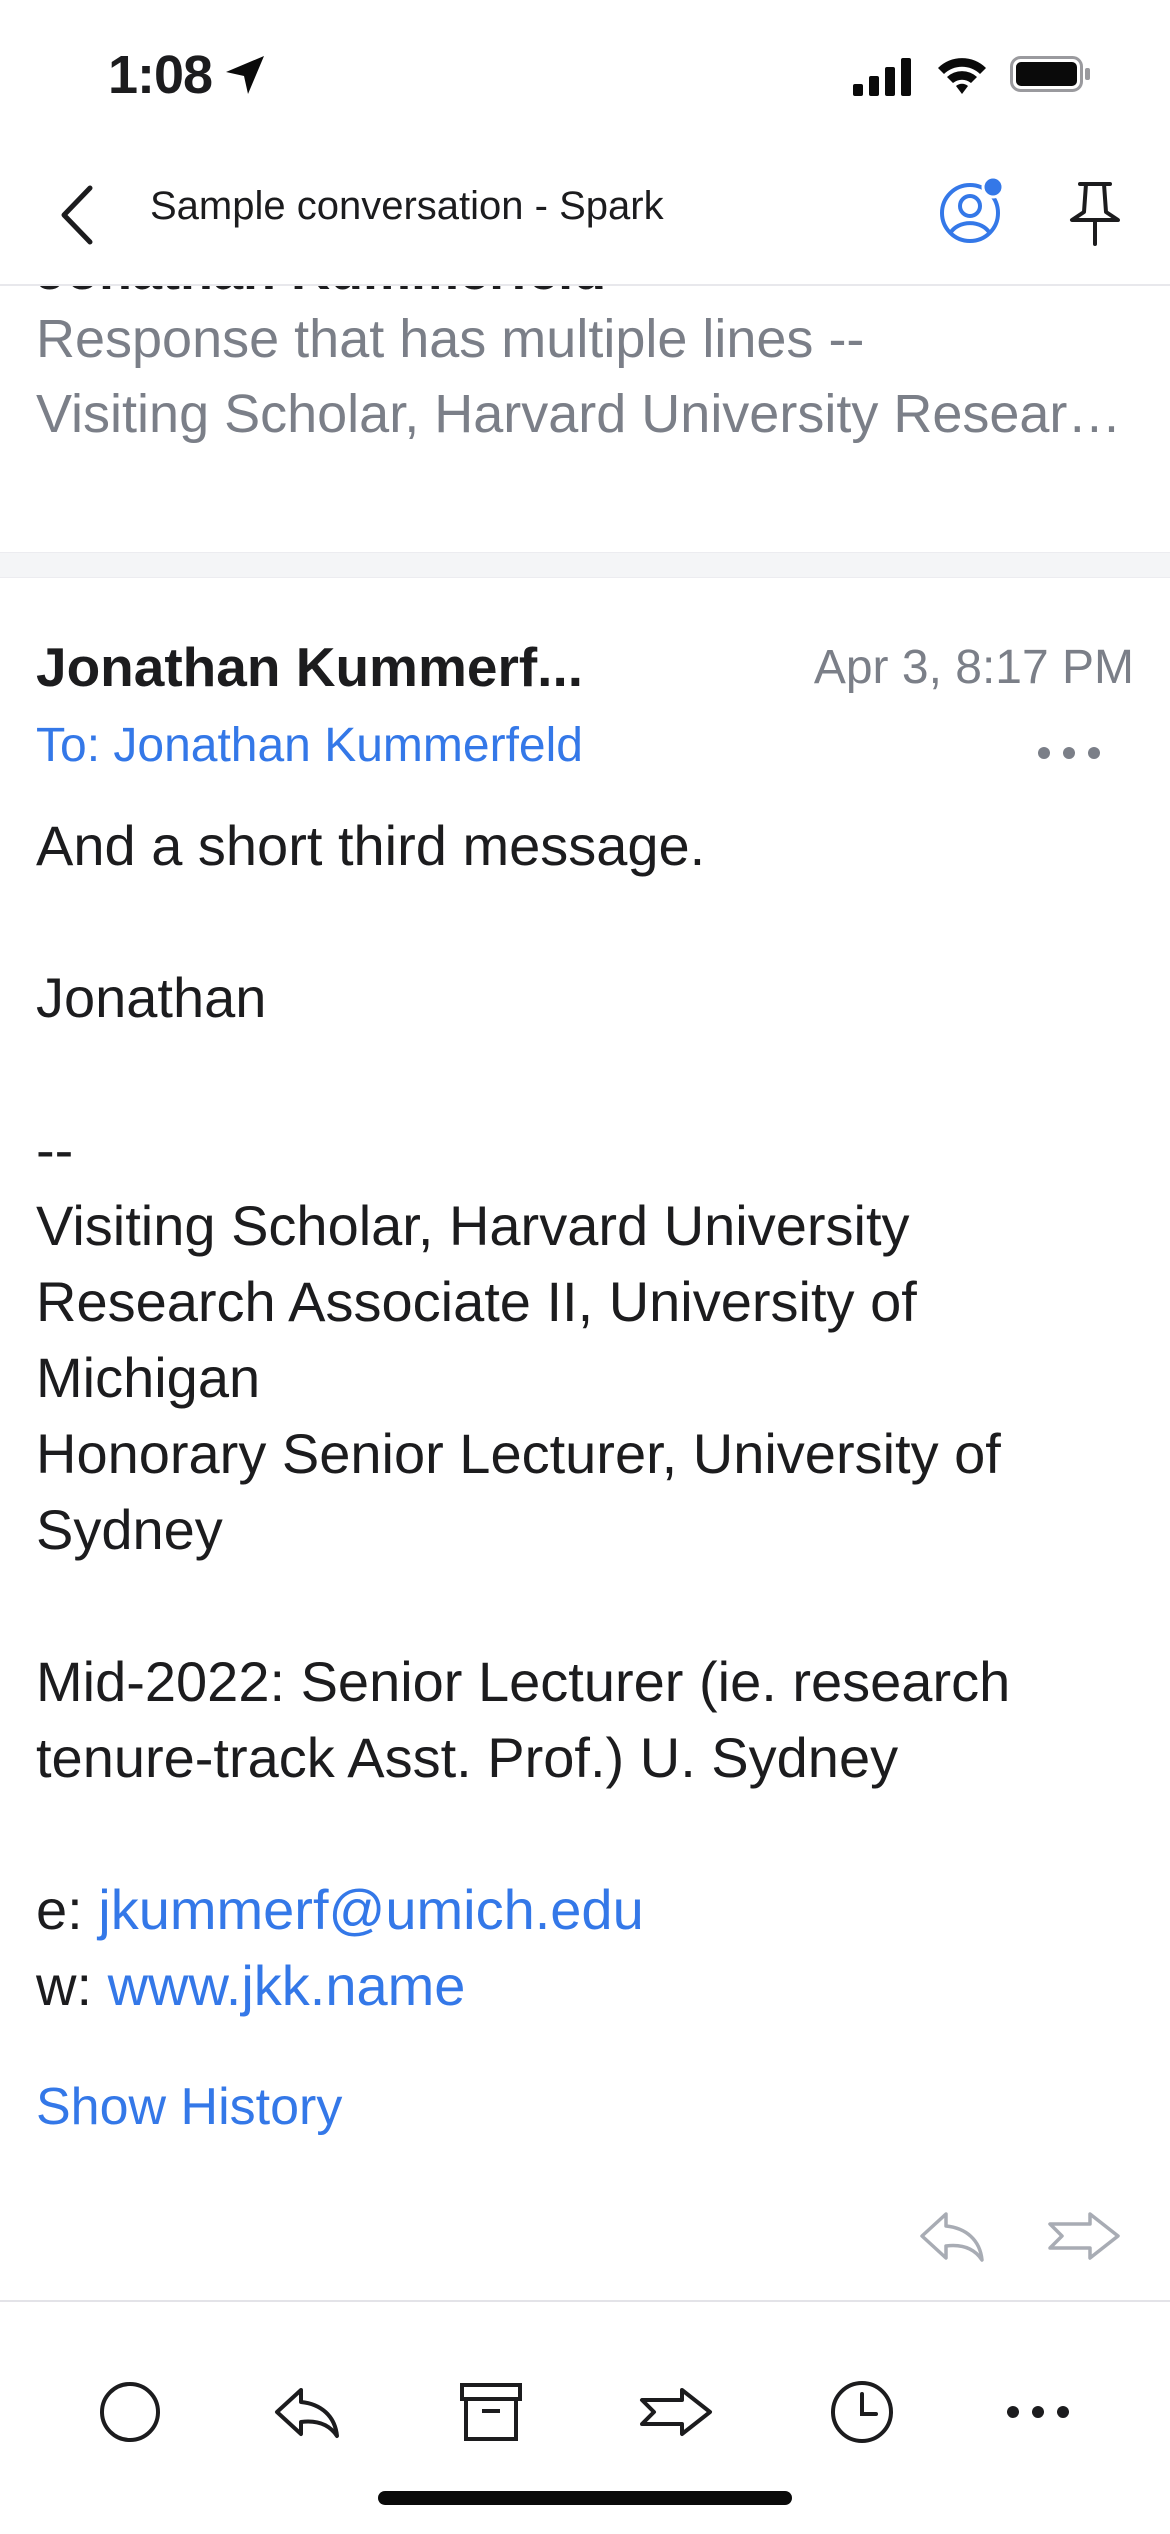 The image size is (1170, 2534). I want to click on home-indicator, so click(585, 2498).